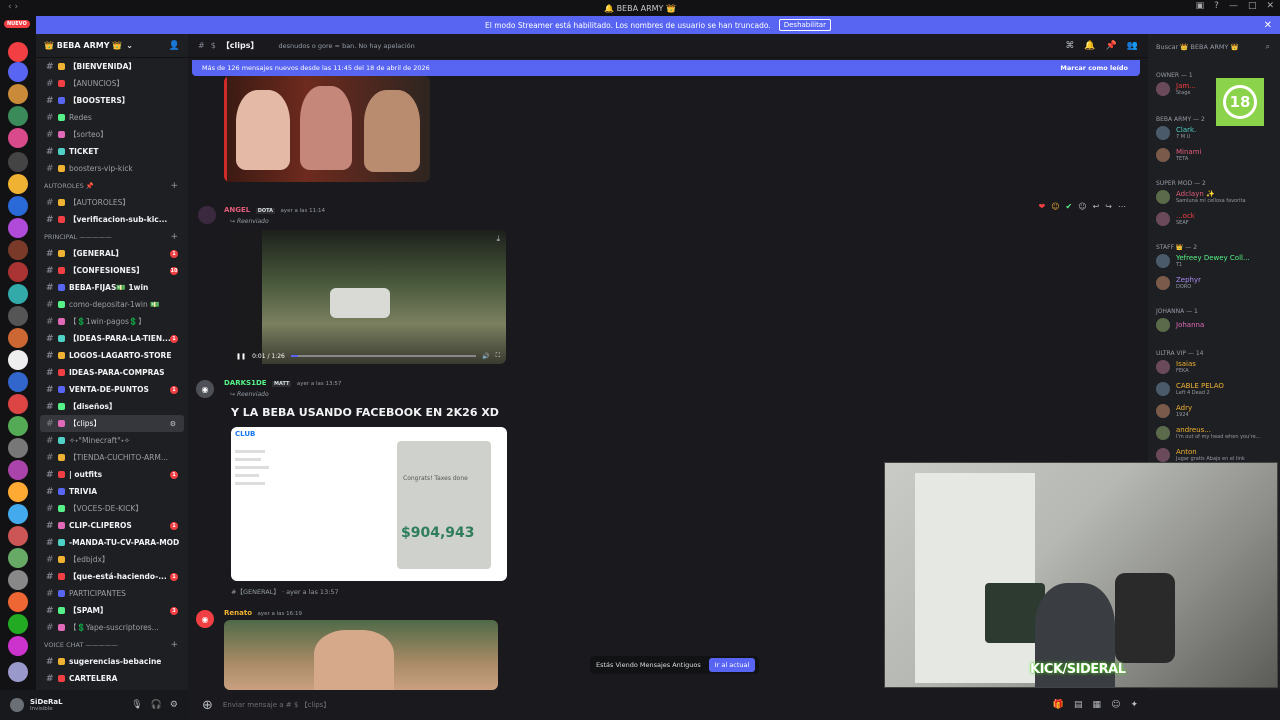 The height and width of the screenshot is (720, 1280). What do you see at coordinates (112, 389) in the screenshot?
I see `channel-item: # VENTA-DE-PUNTOS 1` at bounding box center [112, 389].